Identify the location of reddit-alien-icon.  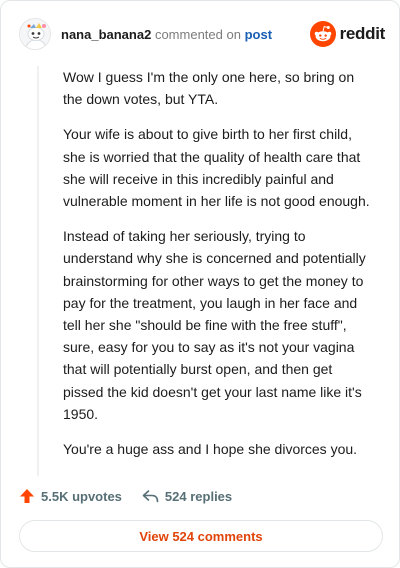
(322, 34).